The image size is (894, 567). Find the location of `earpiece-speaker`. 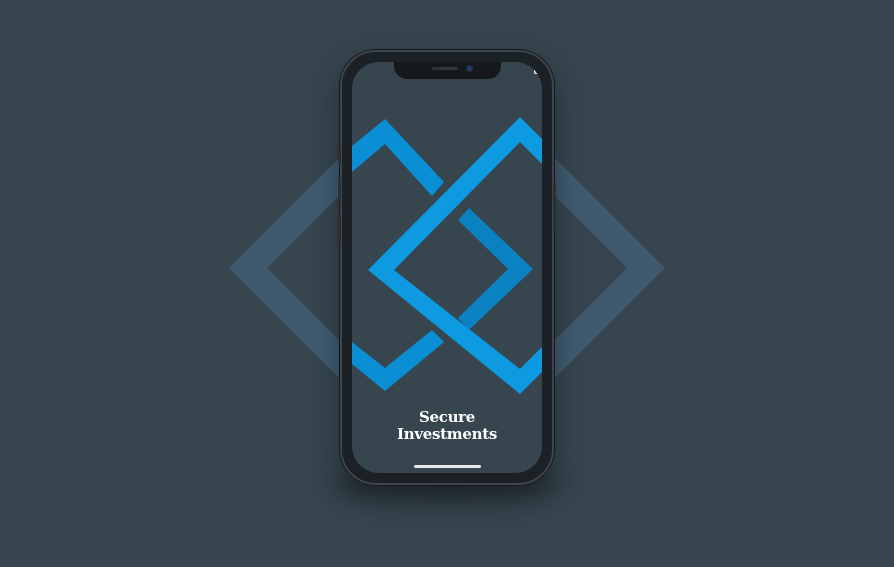

earpiece-speaker is located at coordinates (445, 68).